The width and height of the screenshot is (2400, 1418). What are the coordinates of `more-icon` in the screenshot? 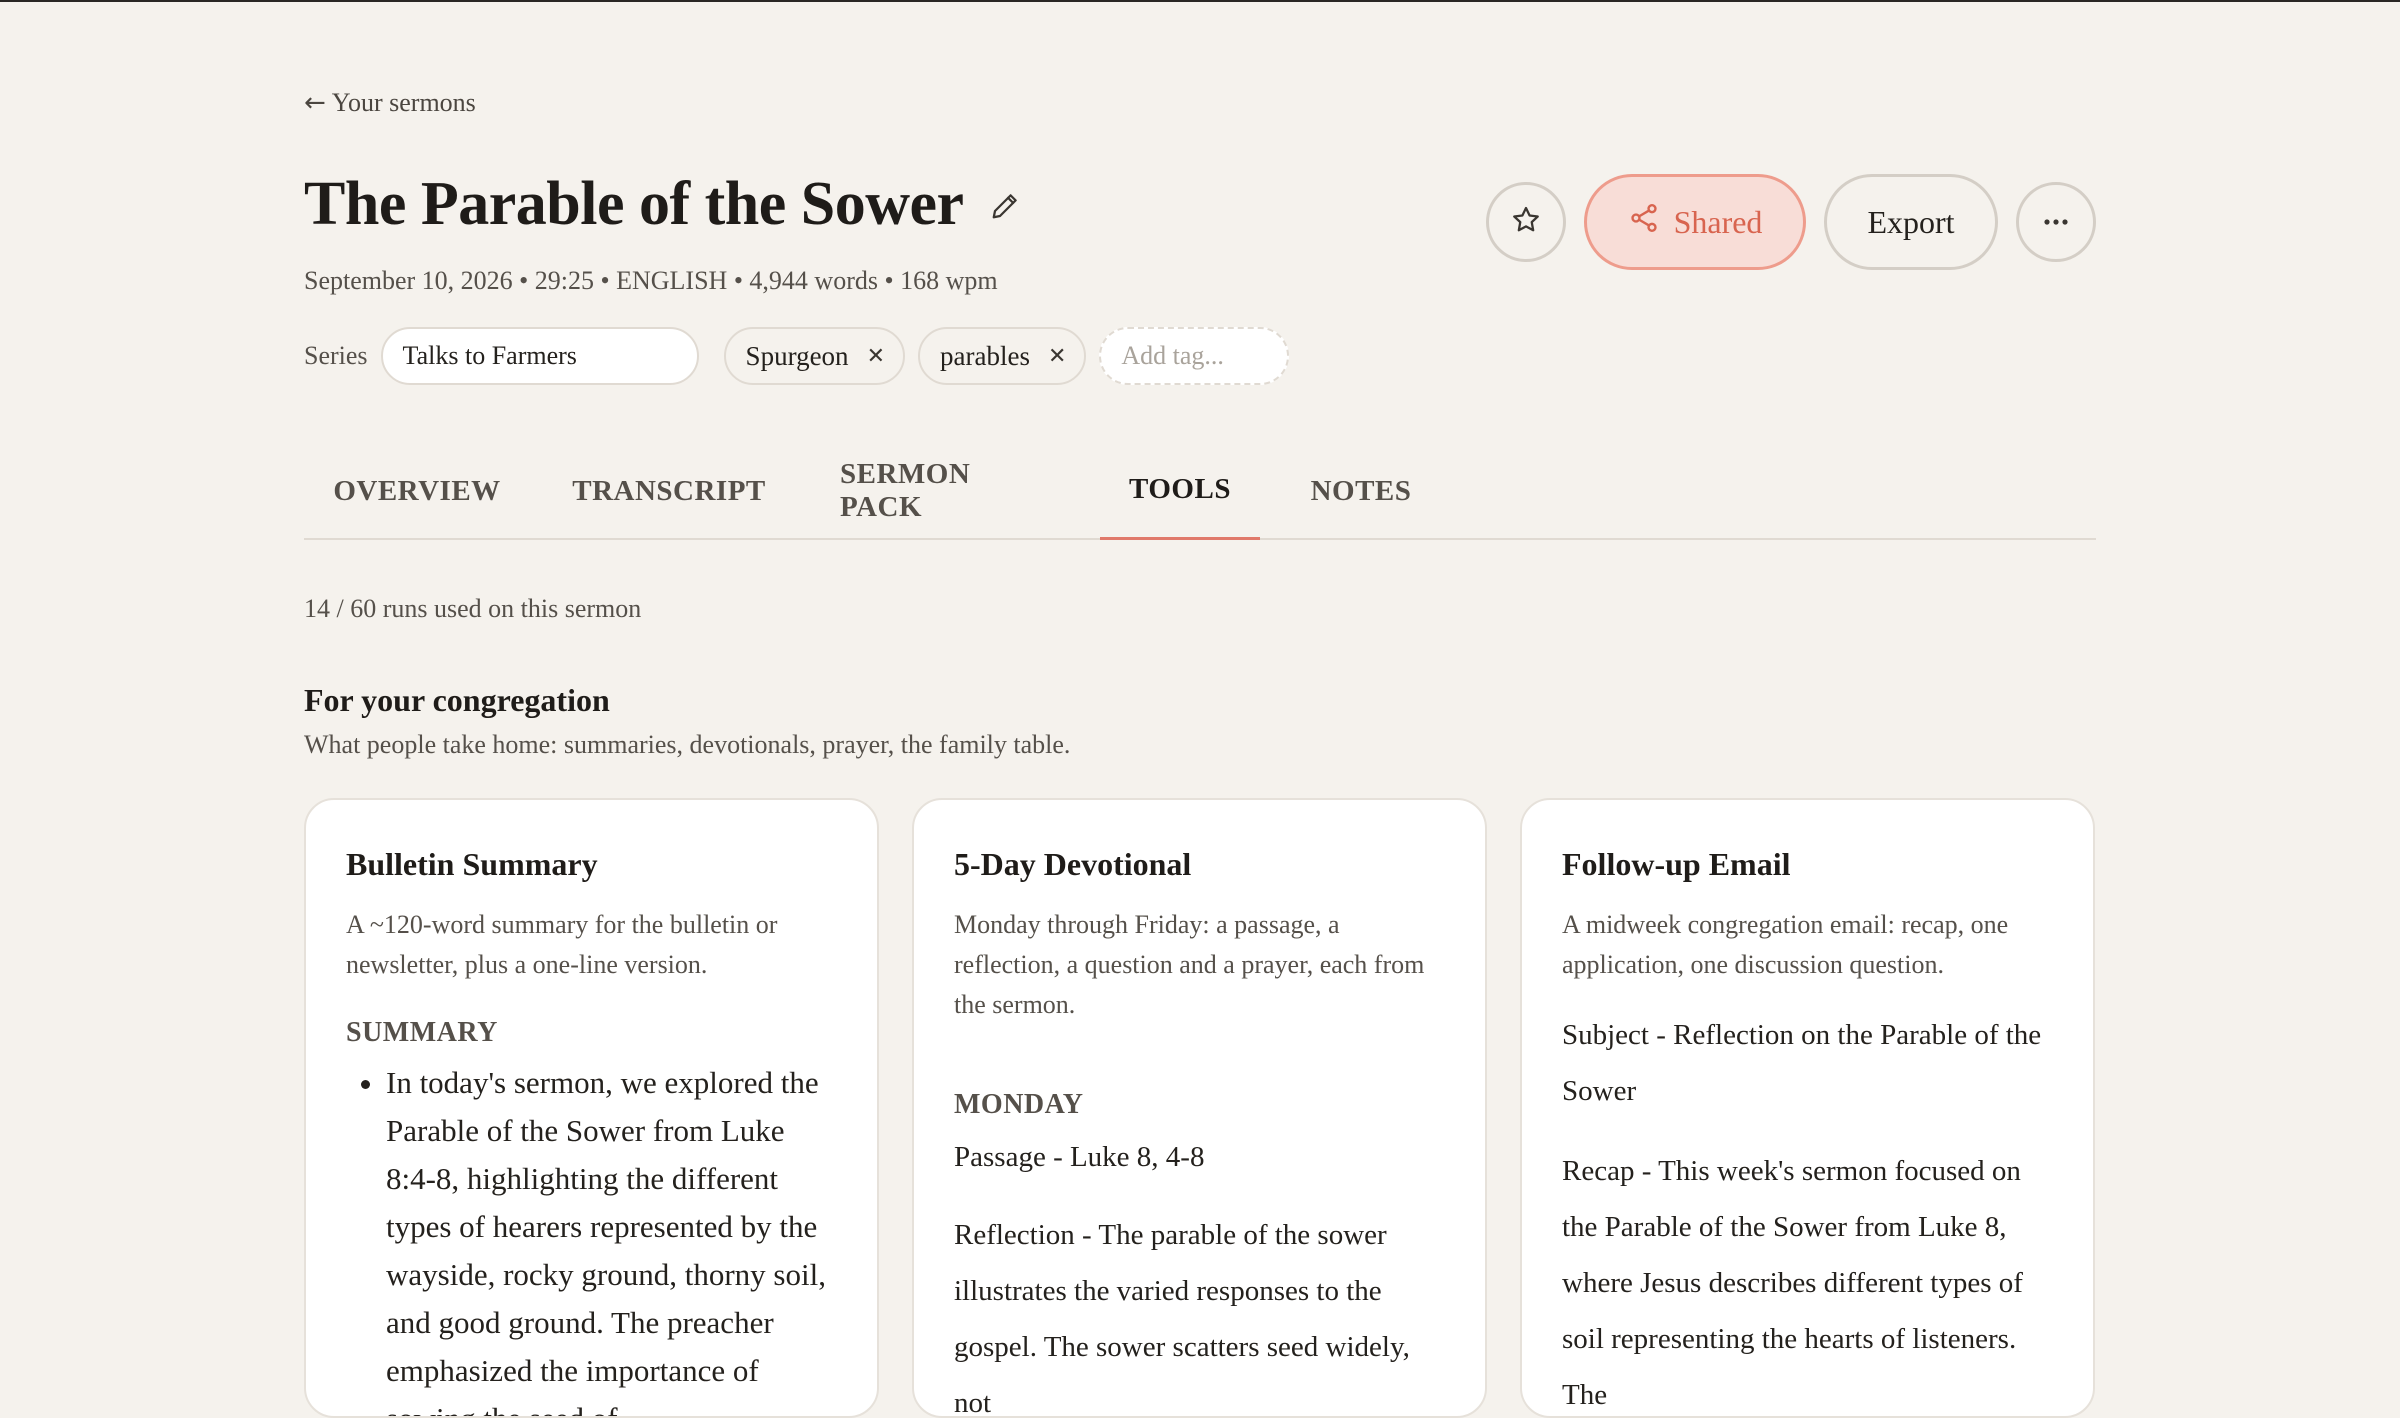 It's located at (2056, 222).